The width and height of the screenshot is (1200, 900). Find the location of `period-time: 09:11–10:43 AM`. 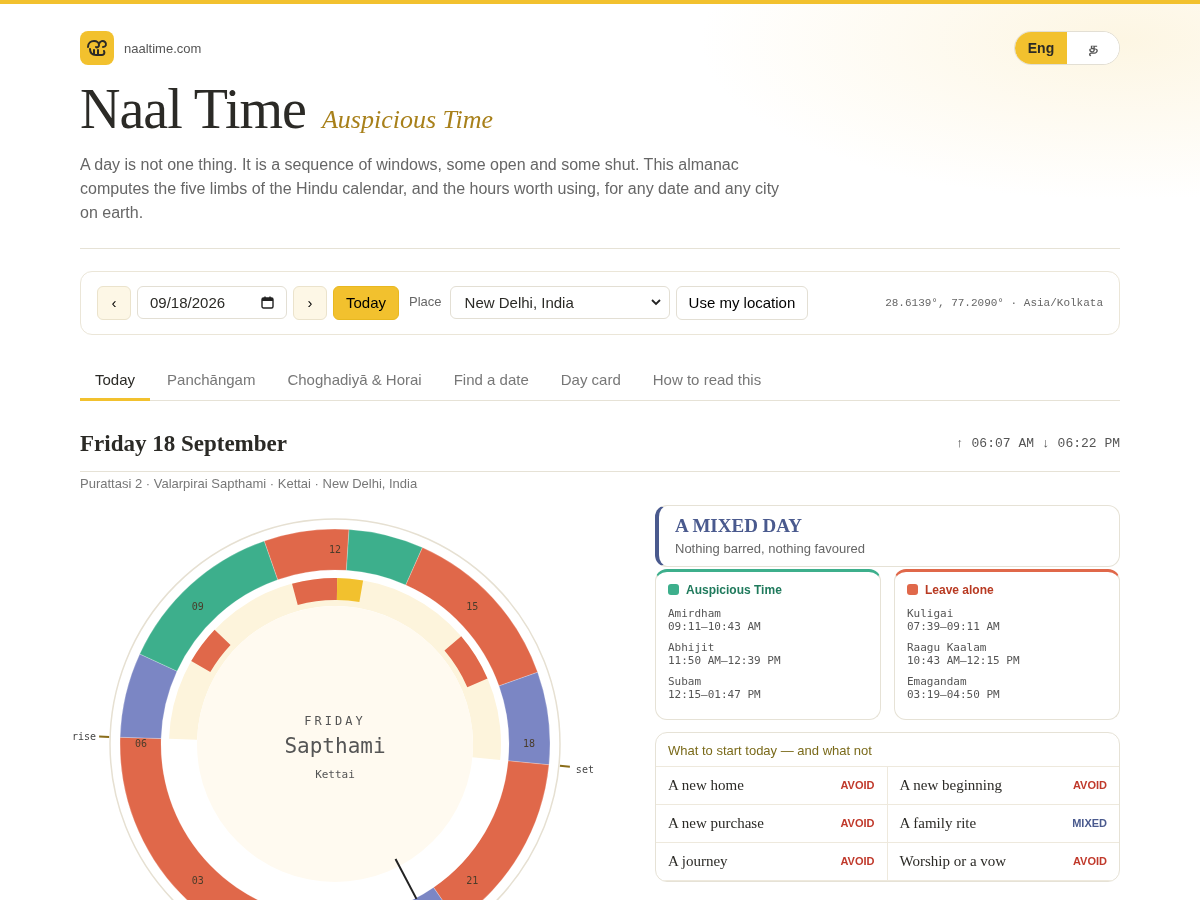

period-time: 09:11–10:43 AM is located at coordinates (715, 626).